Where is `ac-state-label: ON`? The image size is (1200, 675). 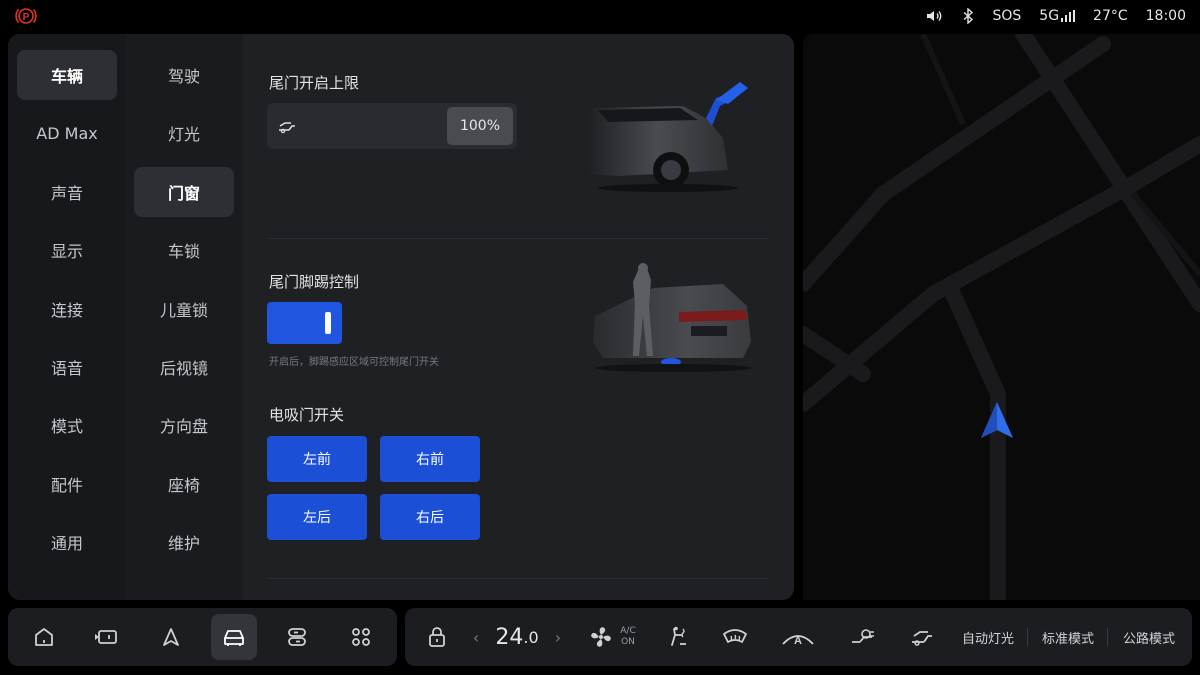
ac-state-label: ON is located at coordinates (628, 642).